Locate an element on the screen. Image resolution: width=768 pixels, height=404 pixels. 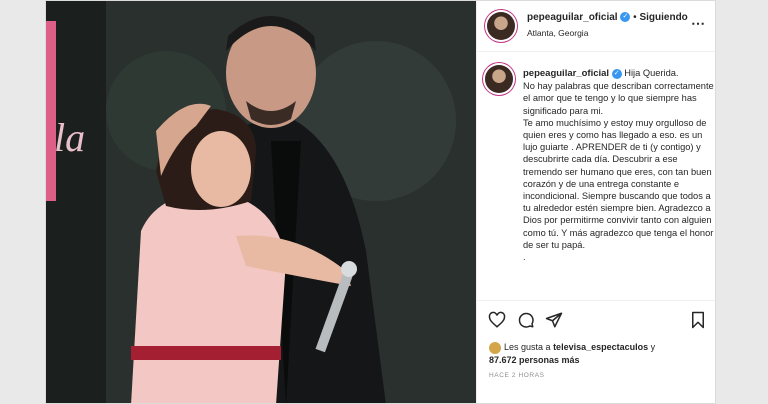
profile-avatar is located at coordinates (501, 26).